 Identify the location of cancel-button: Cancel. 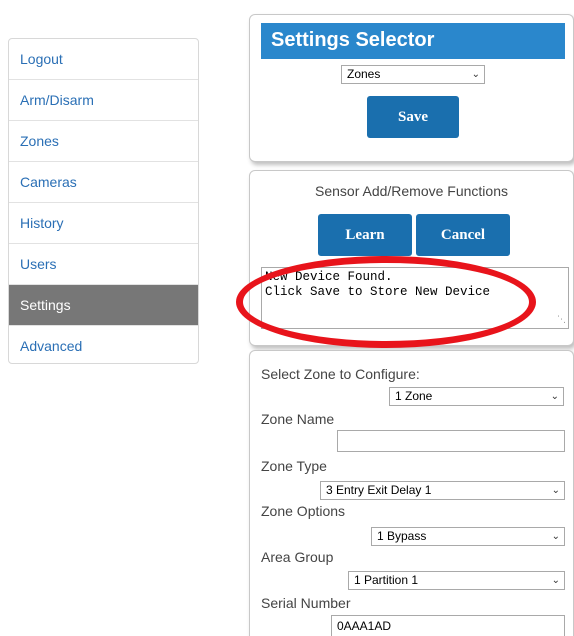
(463, 235).